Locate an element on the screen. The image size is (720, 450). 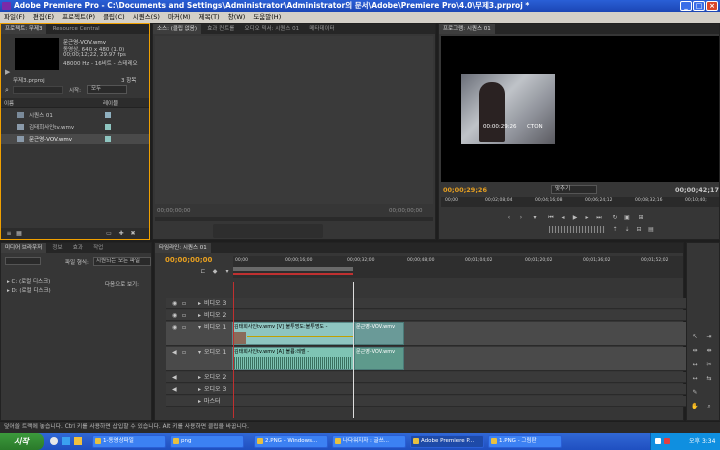
tab-effects: 효과 is located at coordinates (78, 248).